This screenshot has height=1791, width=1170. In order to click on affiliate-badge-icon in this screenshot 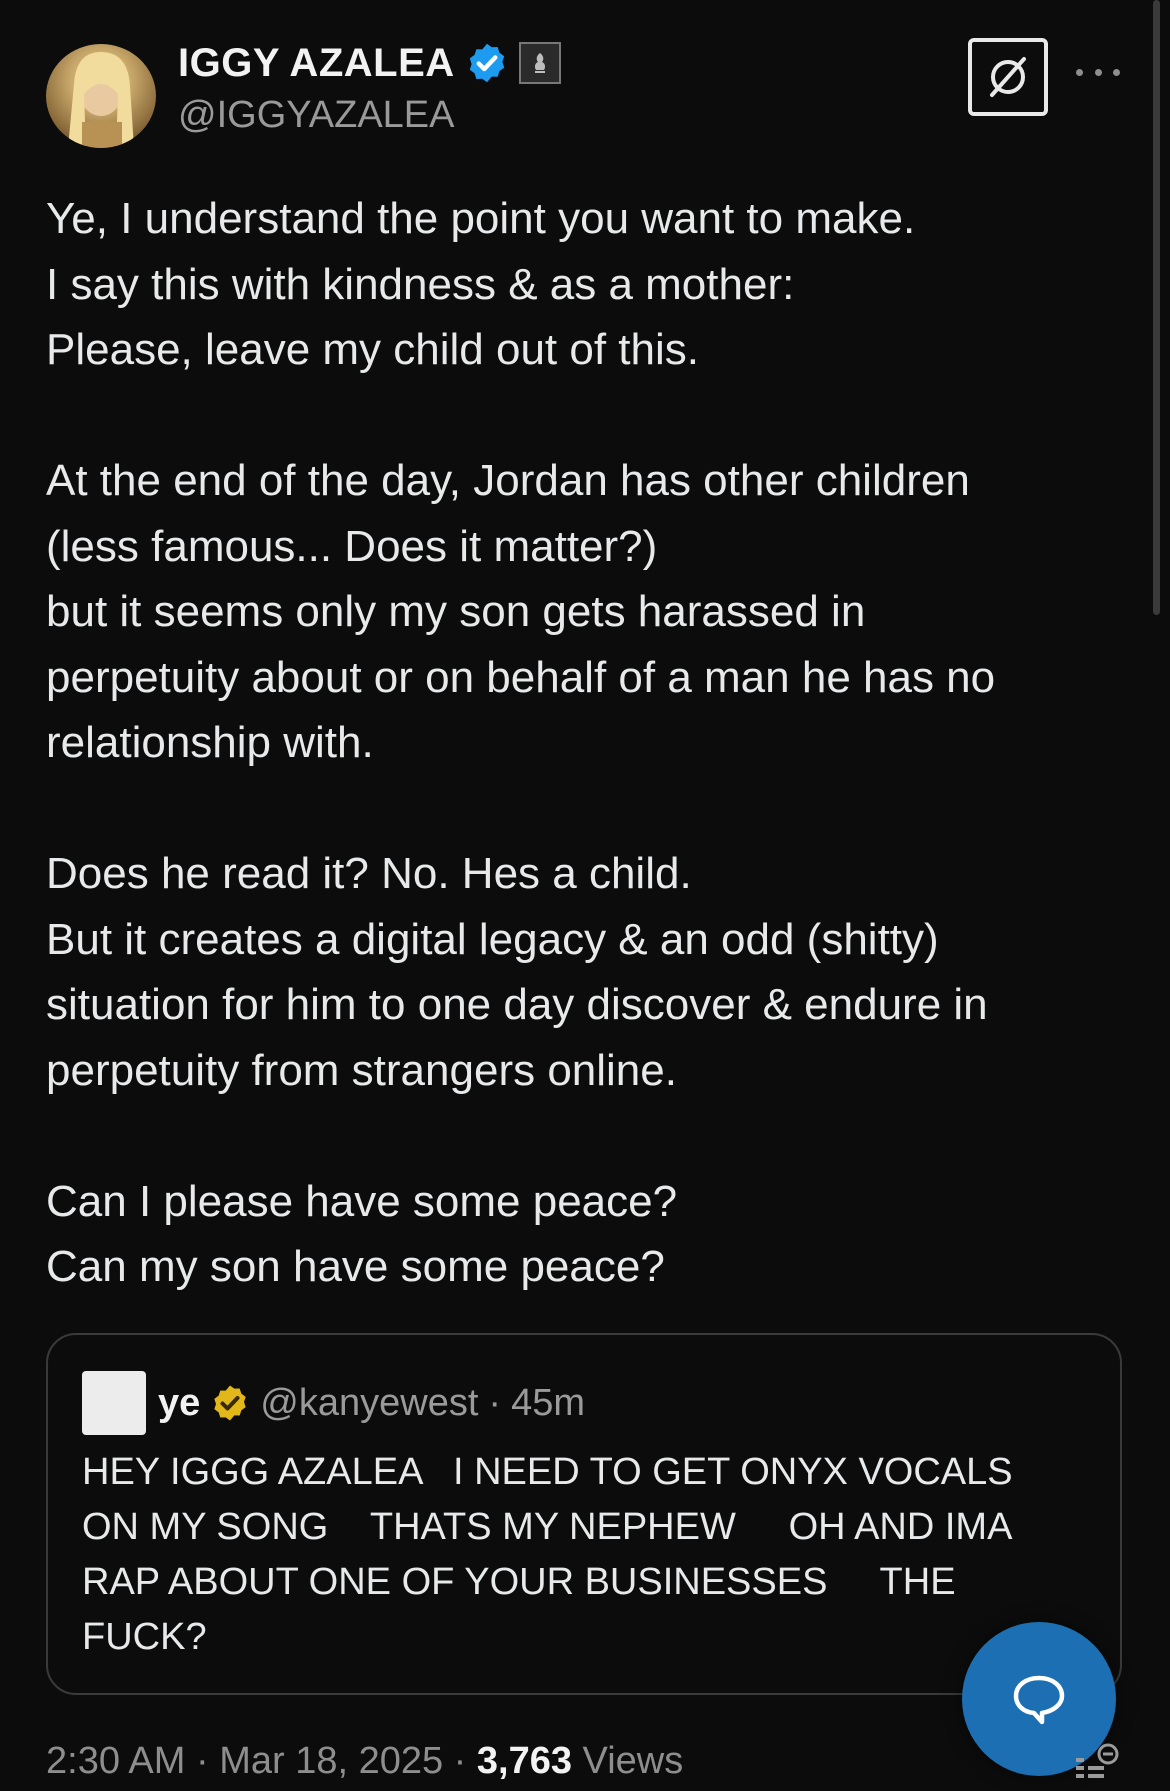, I will do `click(539, 63)`.